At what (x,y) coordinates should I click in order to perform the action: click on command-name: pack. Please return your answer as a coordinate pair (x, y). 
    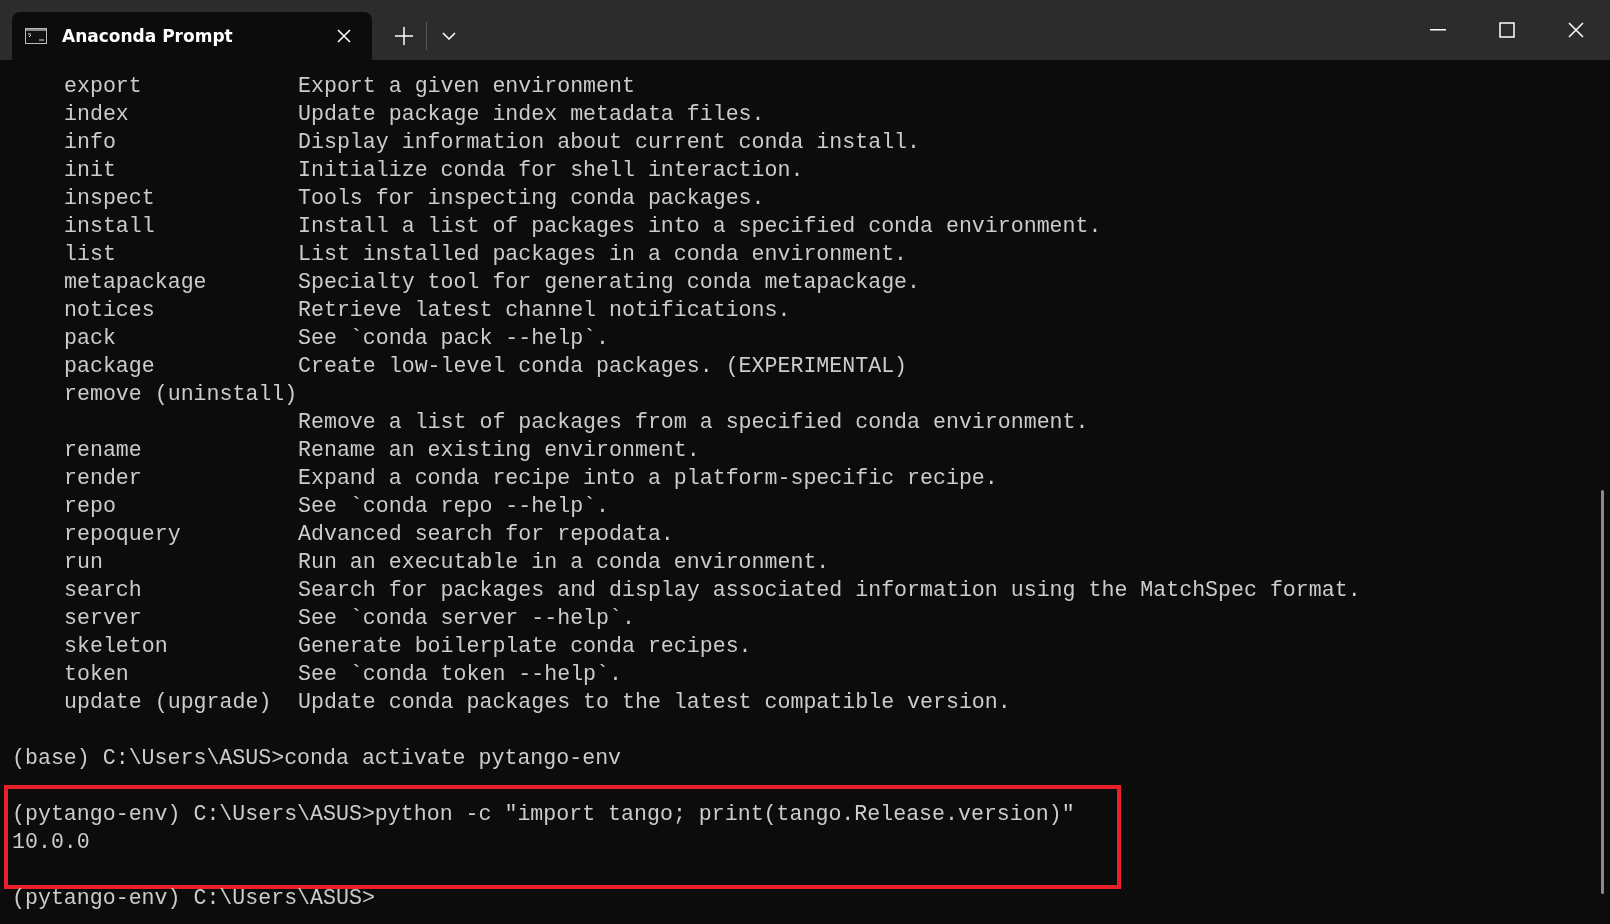
    Looking at the image, I should click on (90, 338).